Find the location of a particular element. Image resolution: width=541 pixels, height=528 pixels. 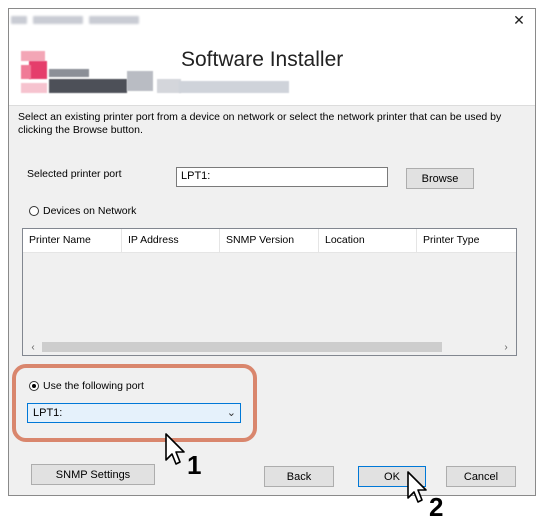

step-number-1: 1 is located at coordinates (194, 465).